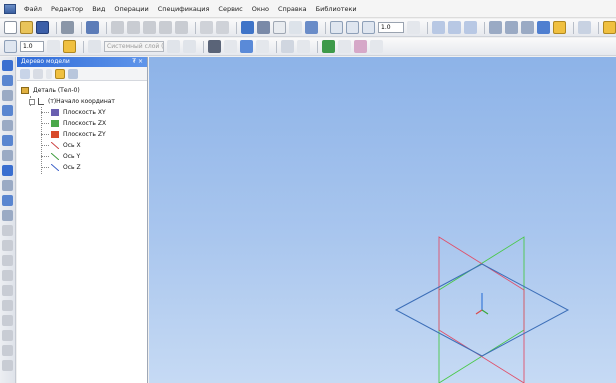 This screenshot has width=616, height=383. I want to click on menu-edit: Редактор, so click(67, 9).